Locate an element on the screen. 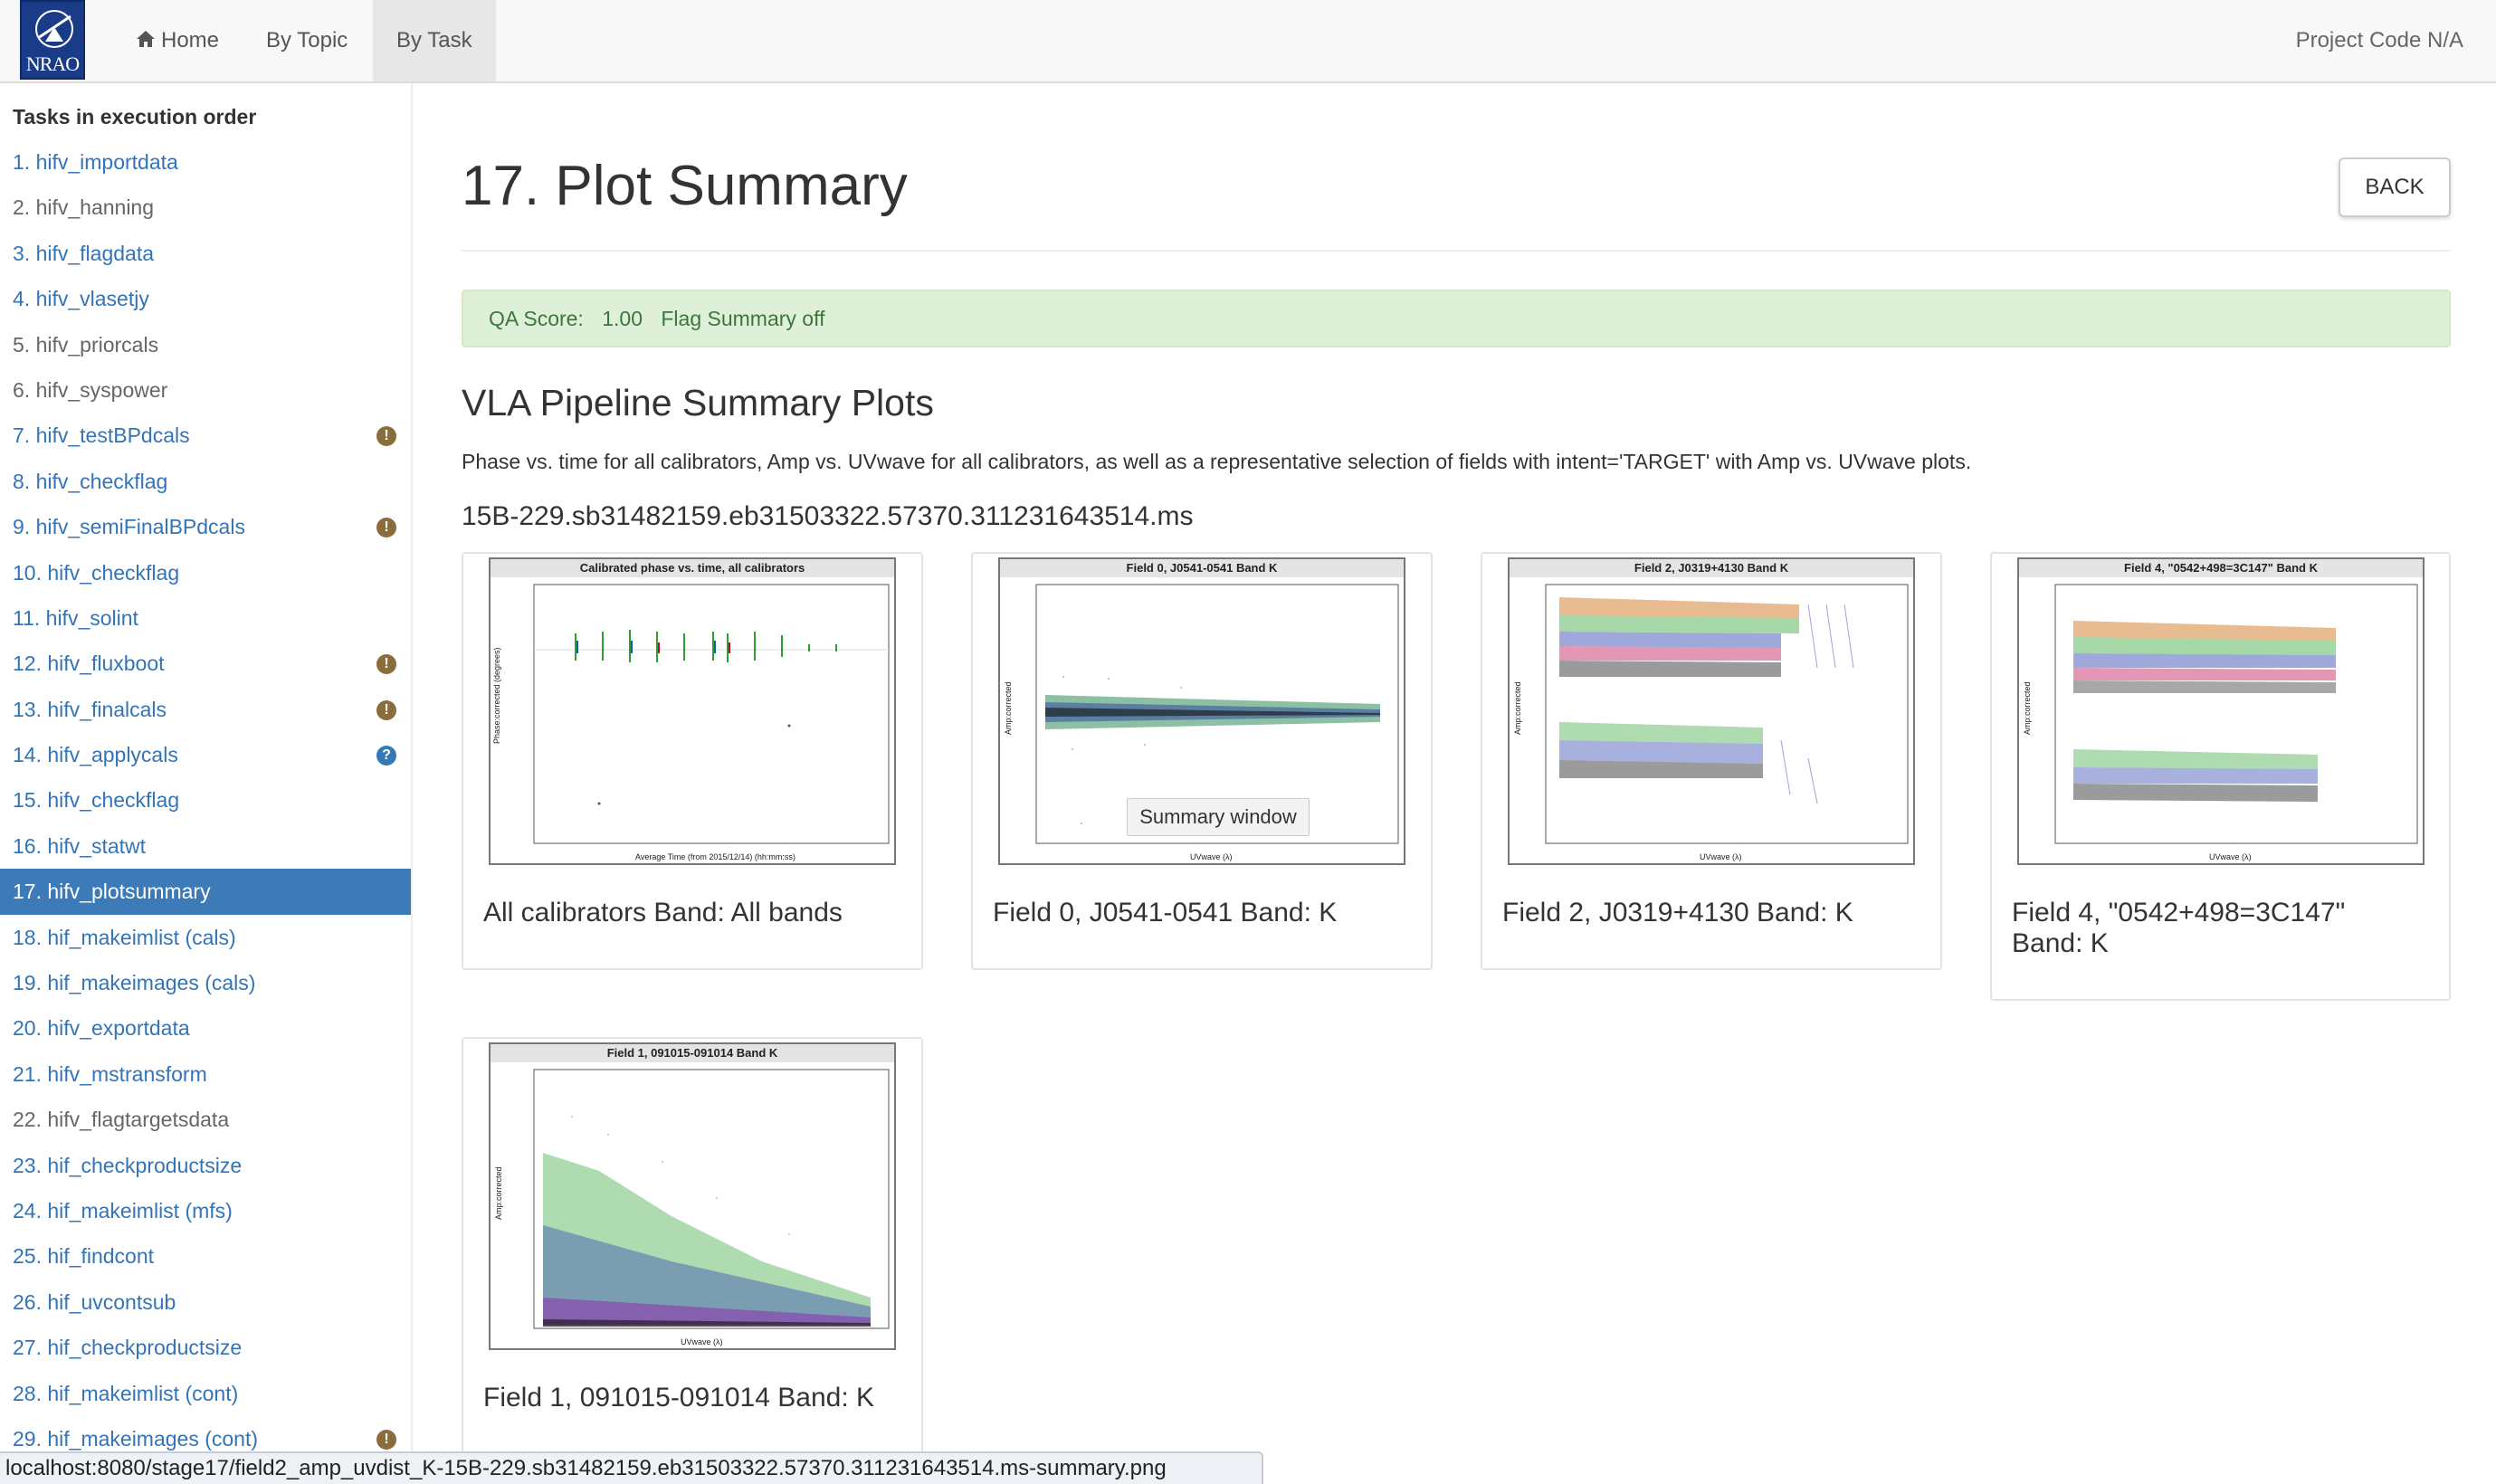  summary-window-tooltip: Summary window is located at coordinates (1218, 817).